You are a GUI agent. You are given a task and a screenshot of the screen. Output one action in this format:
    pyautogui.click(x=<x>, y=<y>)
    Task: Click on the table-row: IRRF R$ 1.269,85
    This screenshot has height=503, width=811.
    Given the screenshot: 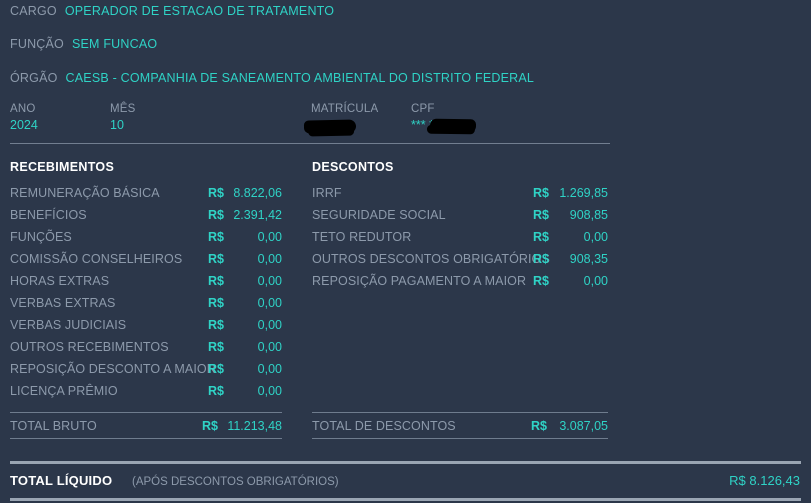 What is the action you would take?
    pyautogui.click(x=460, y=193)
    